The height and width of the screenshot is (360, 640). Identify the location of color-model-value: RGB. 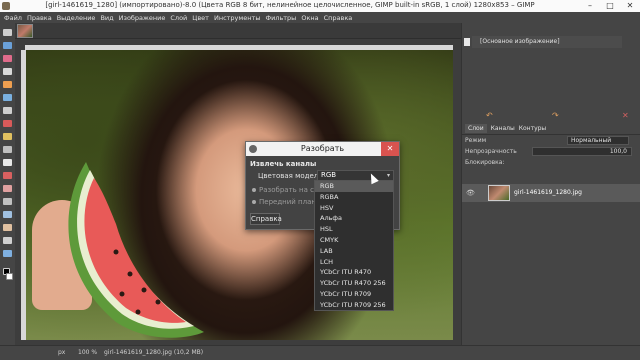
(329, 175).